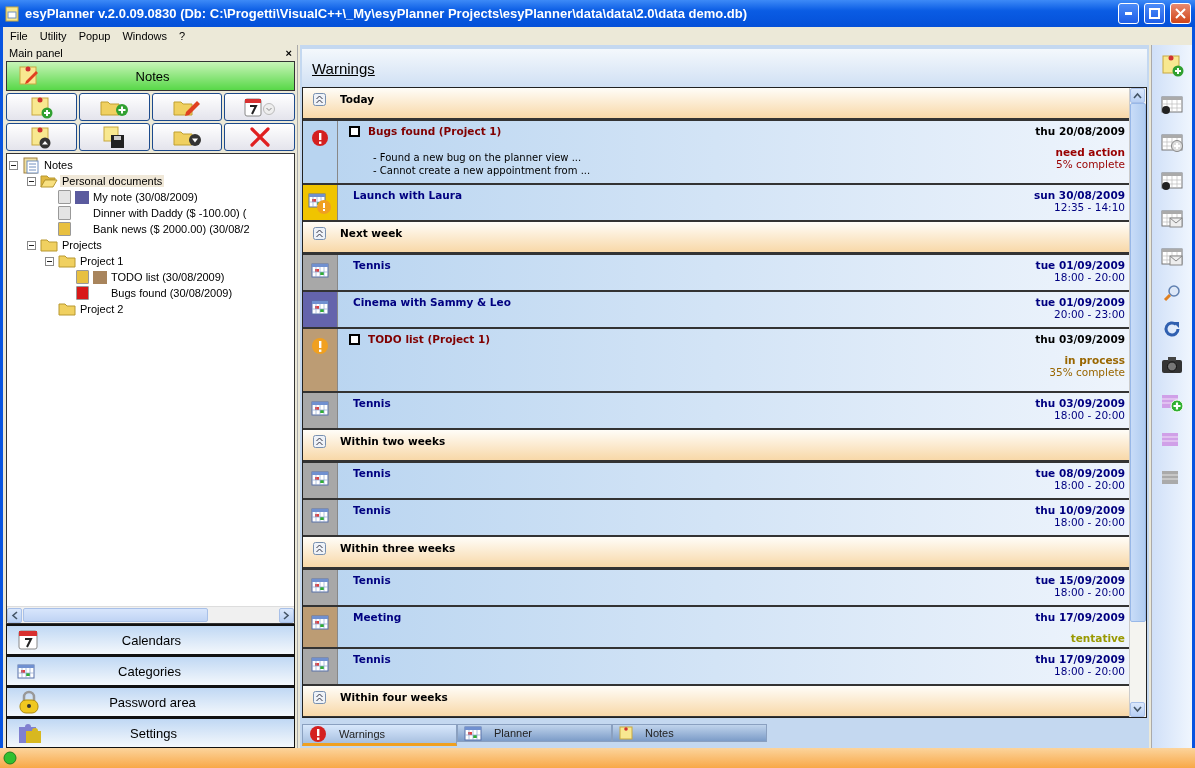  Describe the element at coordinates (716, 701) in the screenshot. I see `group-header: Within four weeks` at that location.